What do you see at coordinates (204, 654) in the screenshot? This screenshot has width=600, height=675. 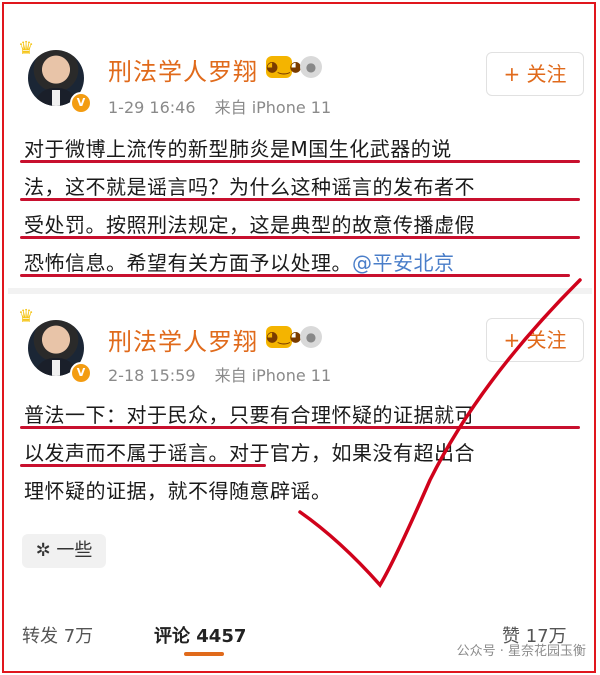 I see `active-tab-indicator` at bounding box center [204, 654].